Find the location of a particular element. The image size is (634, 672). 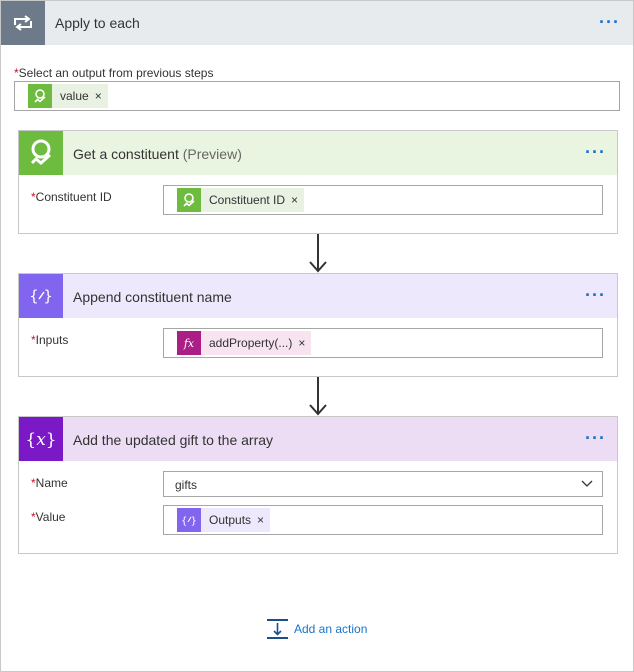

constituent-id-label-text: Constituent ID is located at coordinates (73, 197).